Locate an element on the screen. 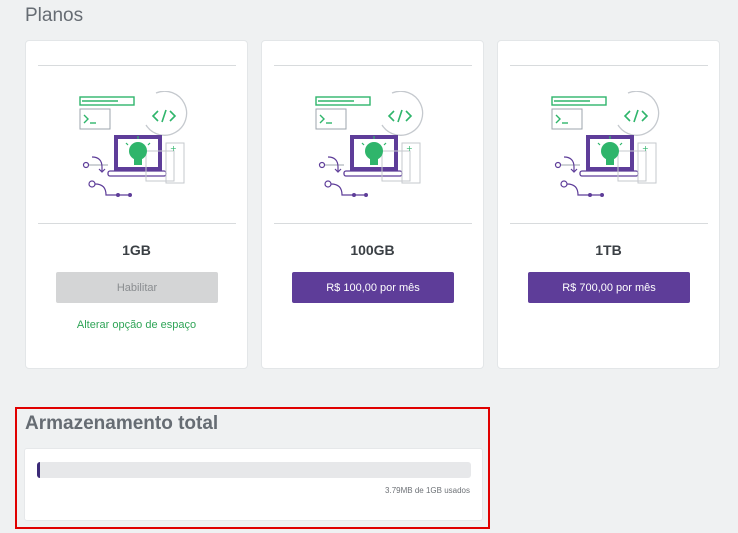 This screenshot has width=738, height=533. storage-progress-fill is located at coordinates (38, 470).